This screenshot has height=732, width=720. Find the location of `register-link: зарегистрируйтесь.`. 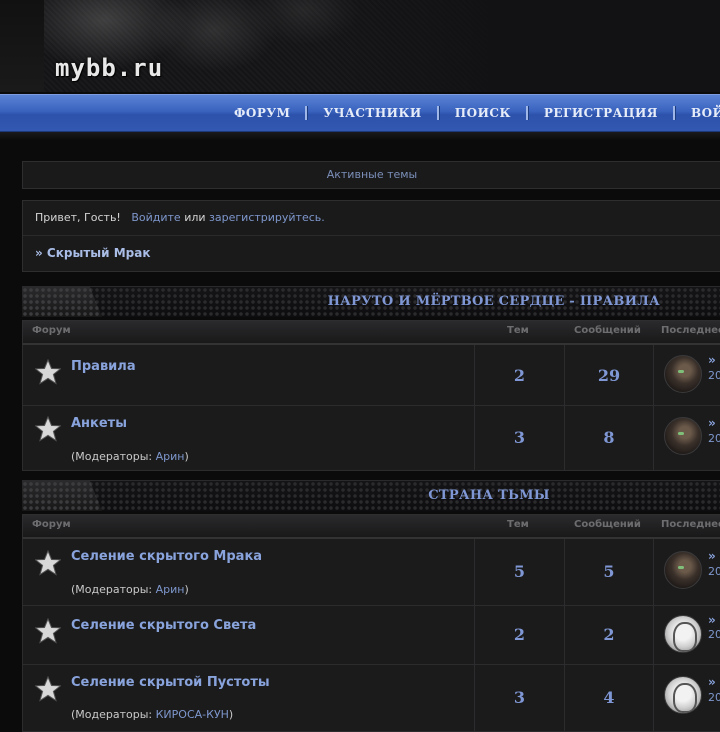

register-link: зарегистрируйтесь. is located at coordinates (267, 217).